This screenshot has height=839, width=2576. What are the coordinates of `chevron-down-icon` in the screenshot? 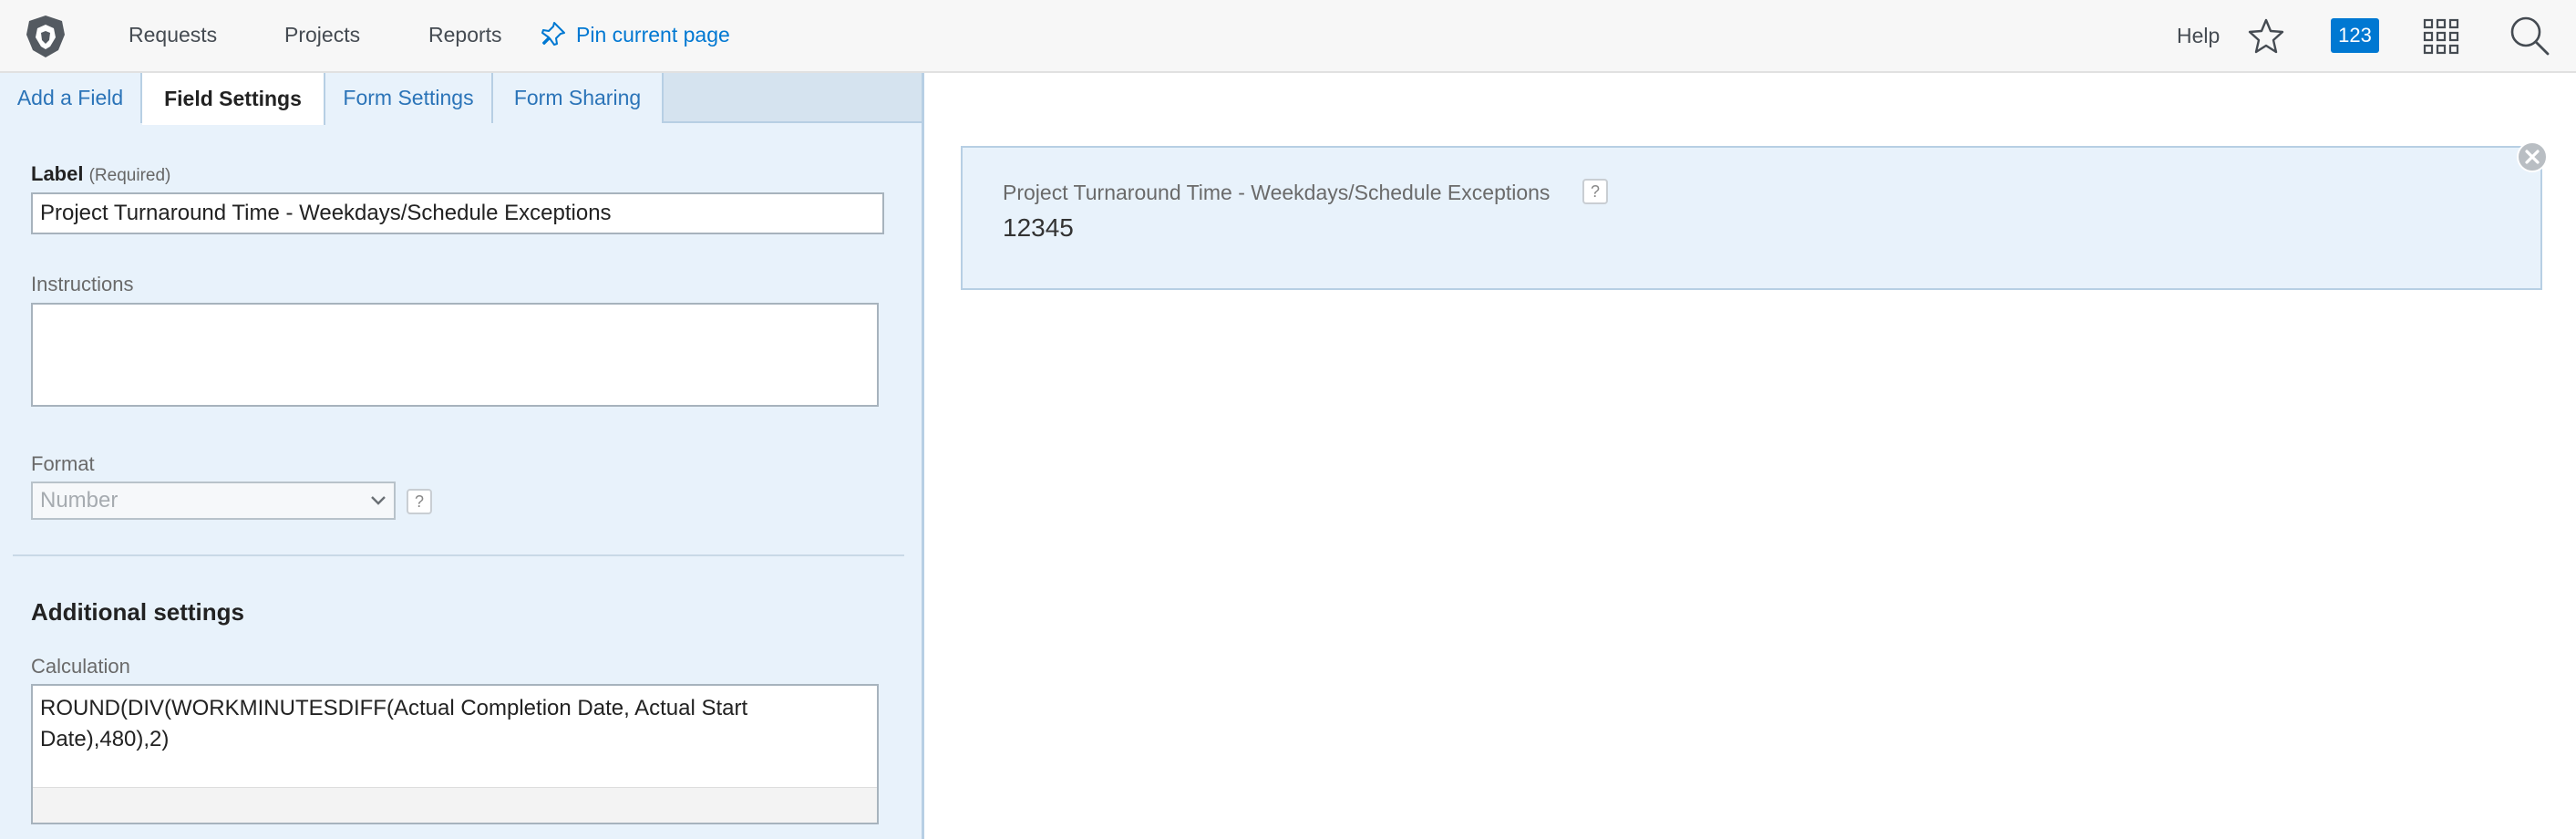 It's located at (378, 500).